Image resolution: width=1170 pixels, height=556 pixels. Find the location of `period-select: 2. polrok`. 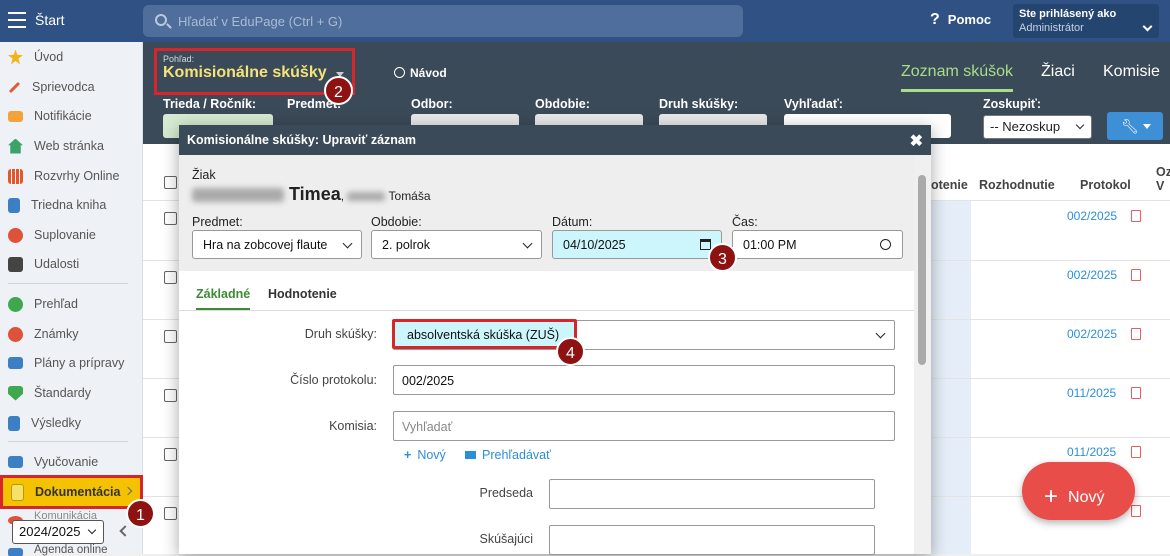

period-select: 2. polrok is located at coordinates (456, 244).